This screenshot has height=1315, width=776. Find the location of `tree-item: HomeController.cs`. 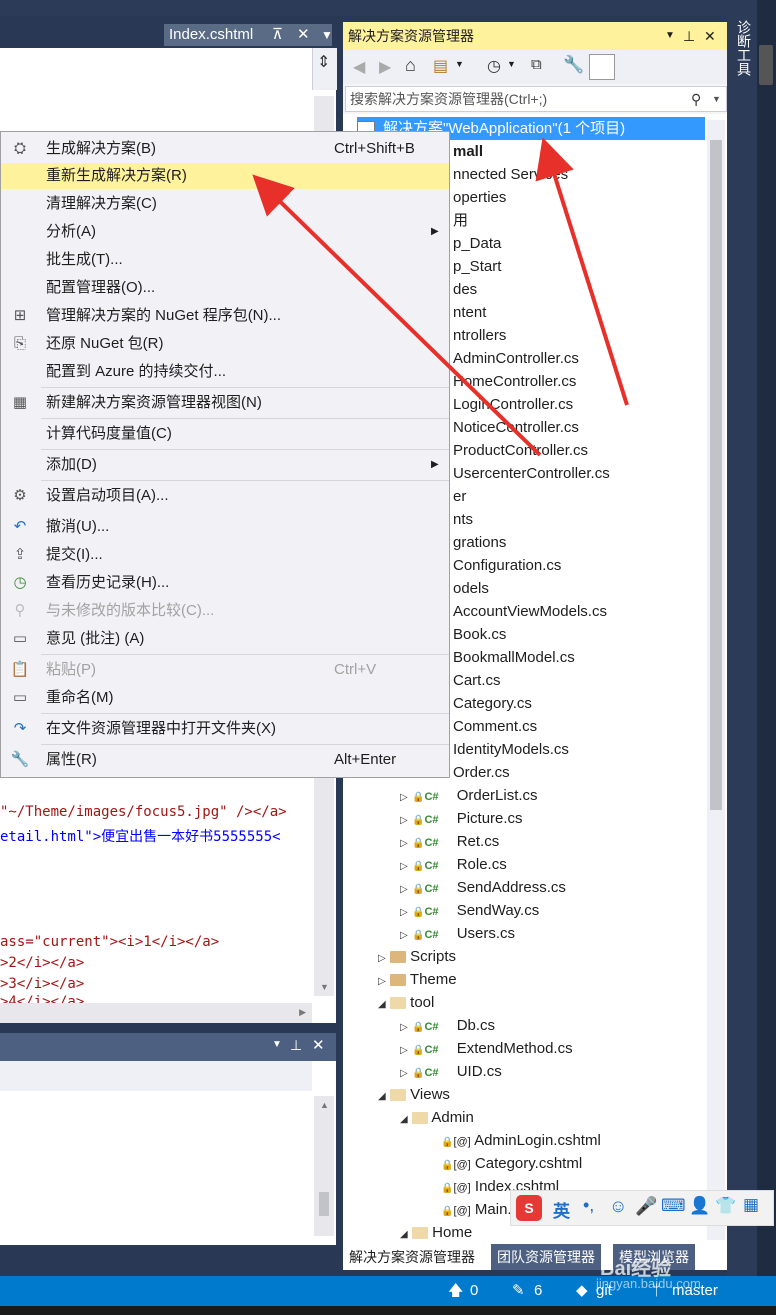

tree-item: HomeController.cs is located at coordinates (514, 381).